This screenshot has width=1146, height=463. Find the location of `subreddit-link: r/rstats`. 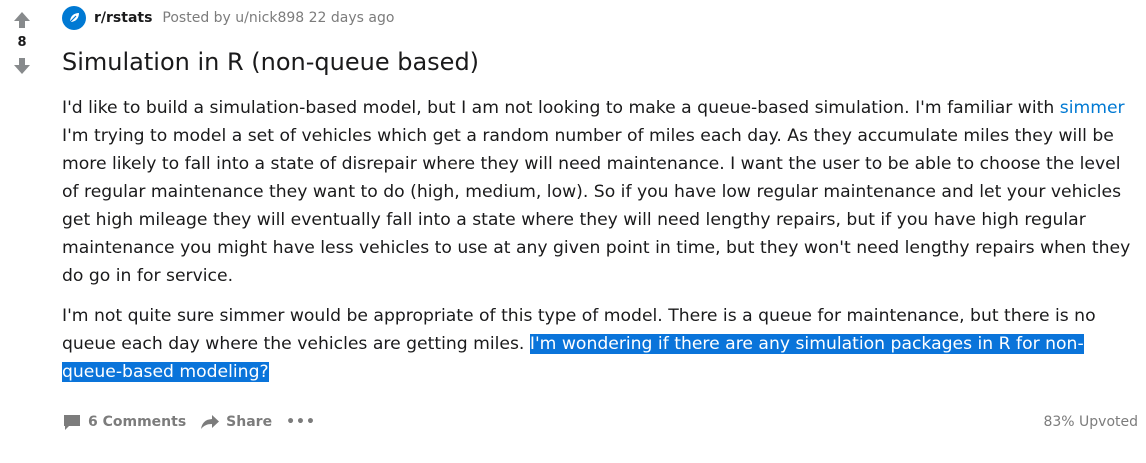

subreddit-link: r/rstats is located at coordinates (123, 18).